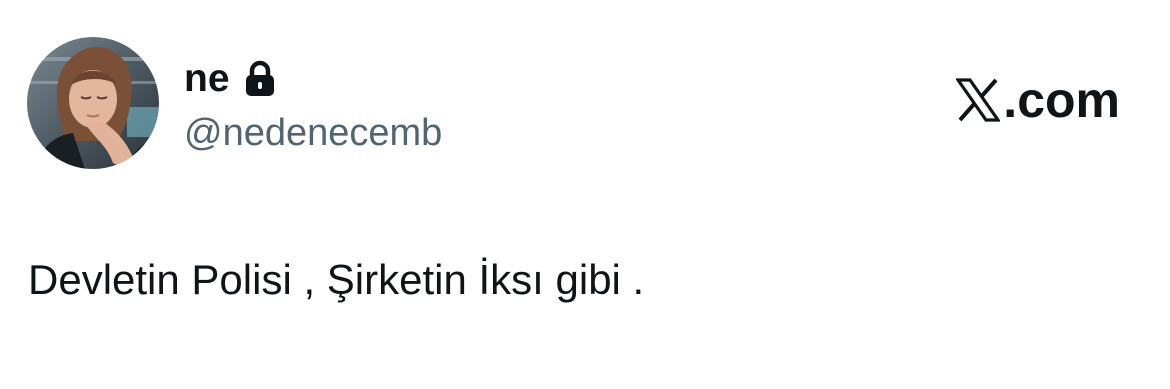 The image size is (1170, 389). Describe the element at coordinates (978, 100) in the screenshot. I see `x-logo-icon` at that location.